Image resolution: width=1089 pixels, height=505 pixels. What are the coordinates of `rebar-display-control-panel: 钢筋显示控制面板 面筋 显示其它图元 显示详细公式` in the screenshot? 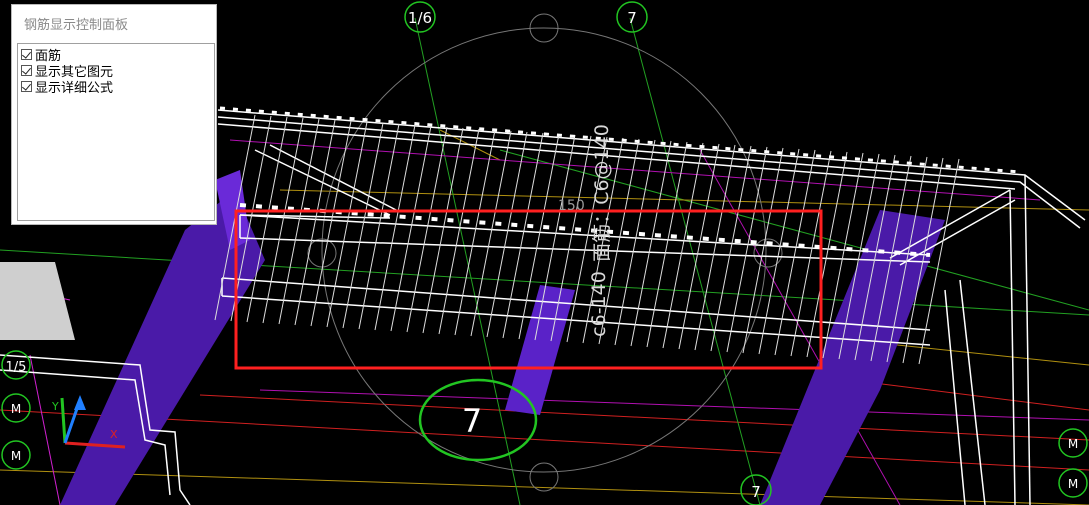 It's located at (114, 114).